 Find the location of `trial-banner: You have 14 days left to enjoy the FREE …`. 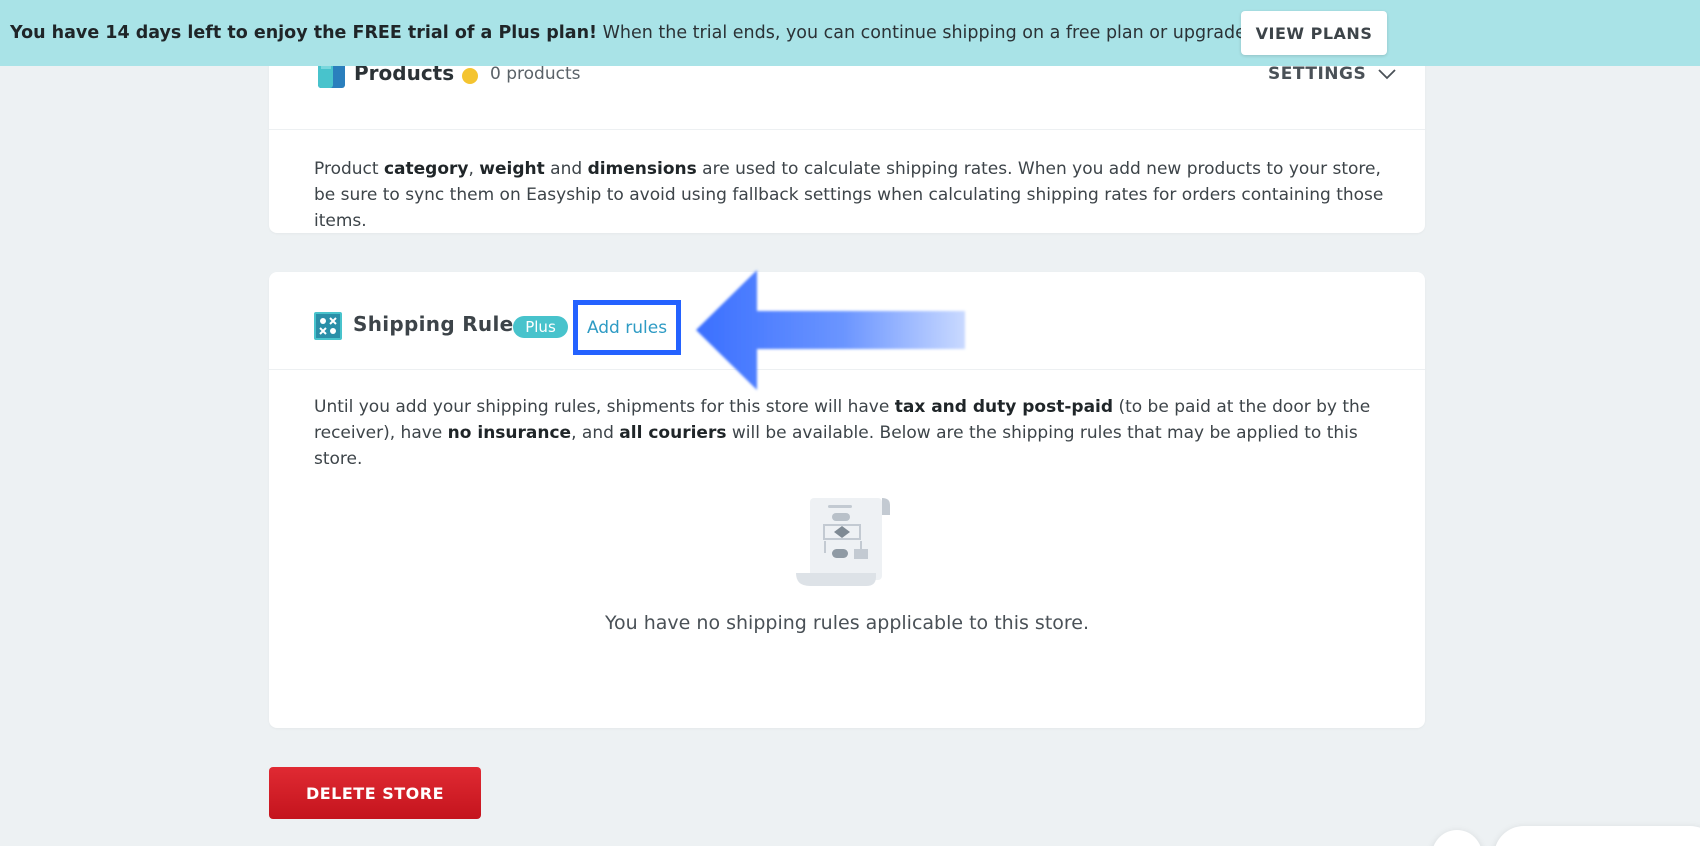

trial-banner: You have 14 days left to enjoy the FREE … is located at coordinates (850, 33).